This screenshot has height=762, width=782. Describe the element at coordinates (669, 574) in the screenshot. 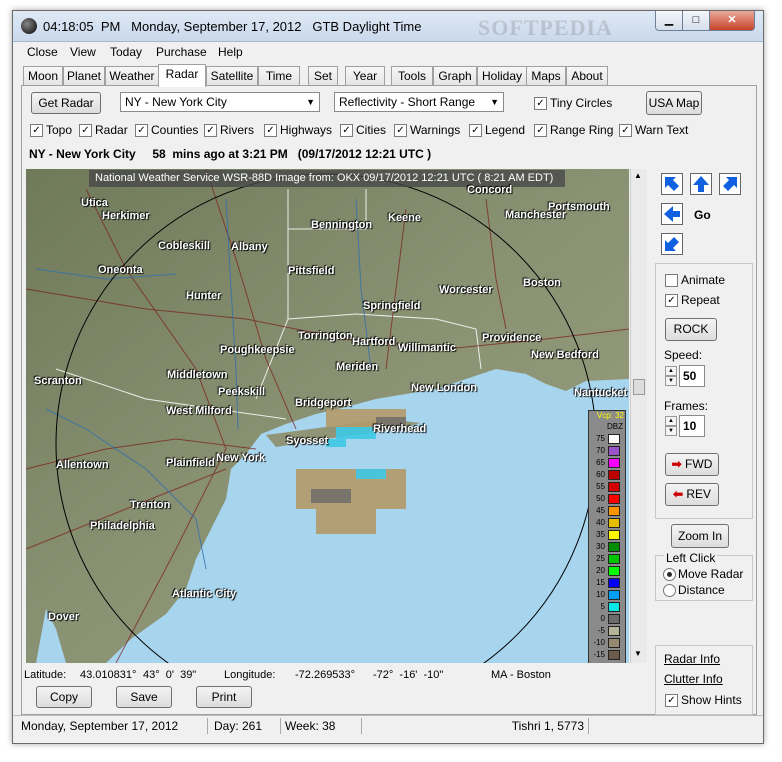

I see `move-radar-radio` at that location.